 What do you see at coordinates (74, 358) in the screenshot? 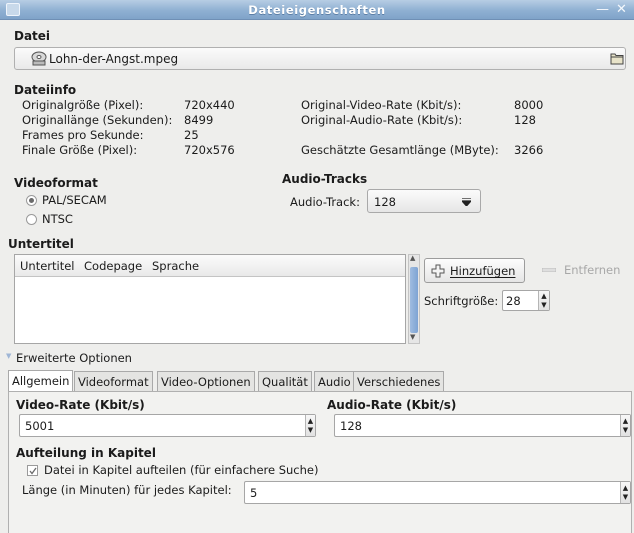
I see `advanced-options-label: Erweiterte Optionen` at bounding box center [74, 358].